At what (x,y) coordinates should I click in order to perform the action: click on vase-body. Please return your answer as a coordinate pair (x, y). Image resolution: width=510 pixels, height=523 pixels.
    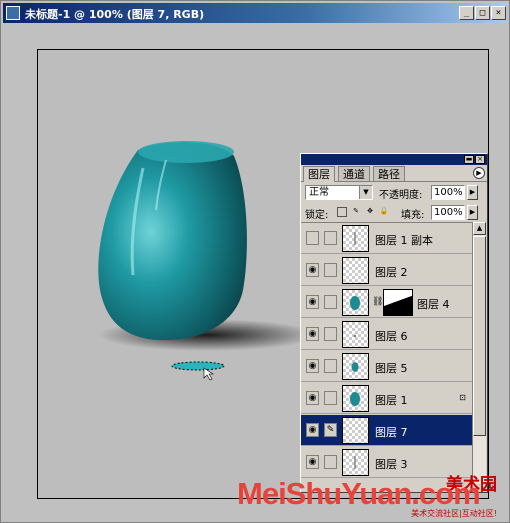
    Looking at the image, I should click on (172, 241).